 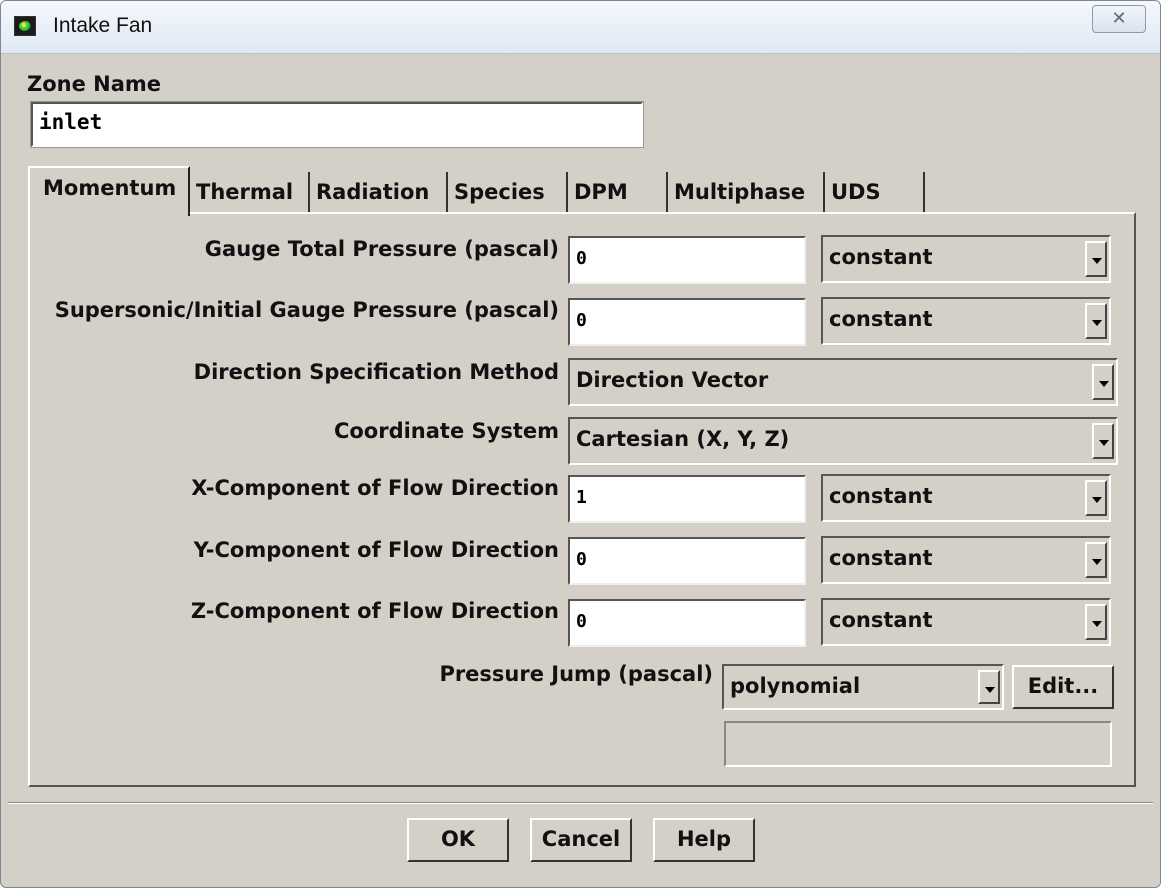 I want to click on zone-name-label: Zone Name, so click(x=94, y=84).